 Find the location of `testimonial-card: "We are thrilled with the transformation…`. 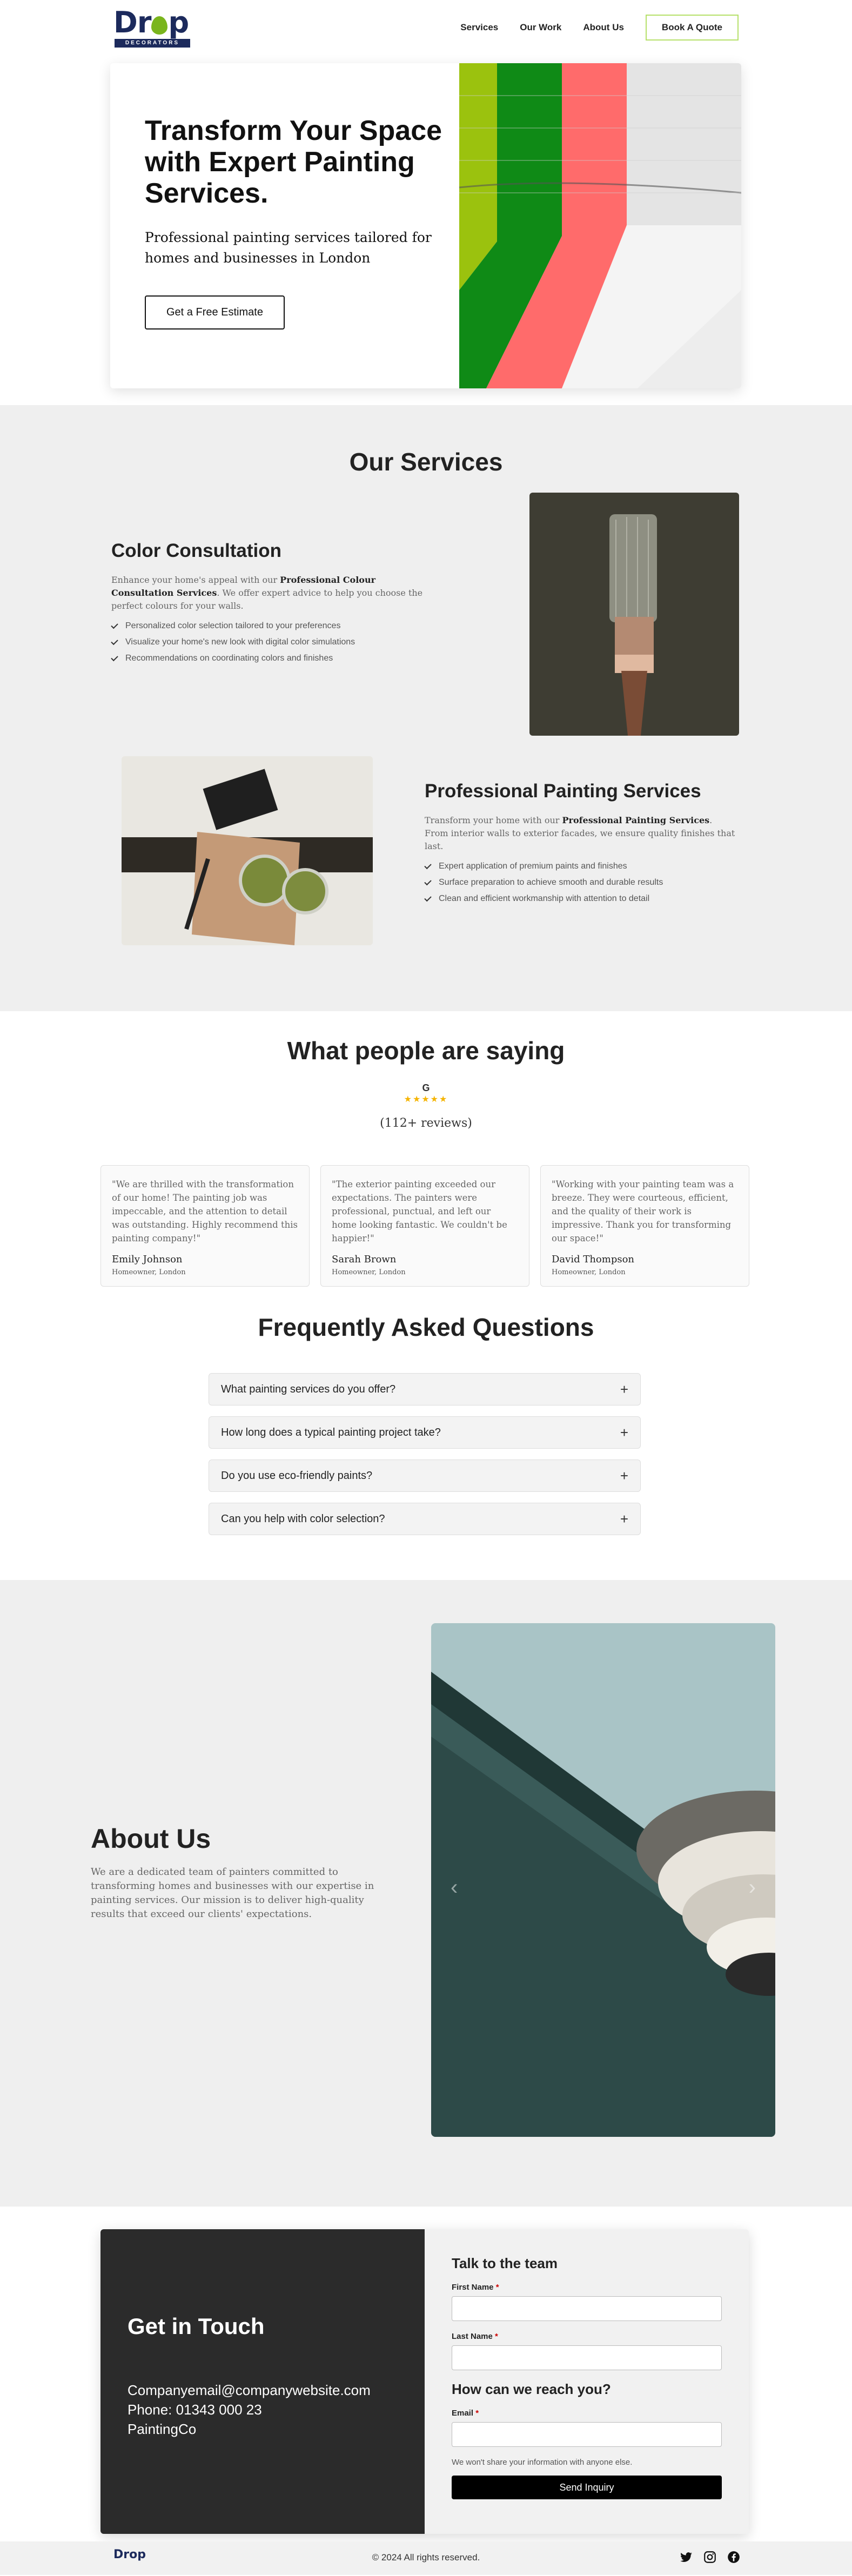

testimonial-card: "We are thrilled with the transformation… is located at coordinates (205, 1226).